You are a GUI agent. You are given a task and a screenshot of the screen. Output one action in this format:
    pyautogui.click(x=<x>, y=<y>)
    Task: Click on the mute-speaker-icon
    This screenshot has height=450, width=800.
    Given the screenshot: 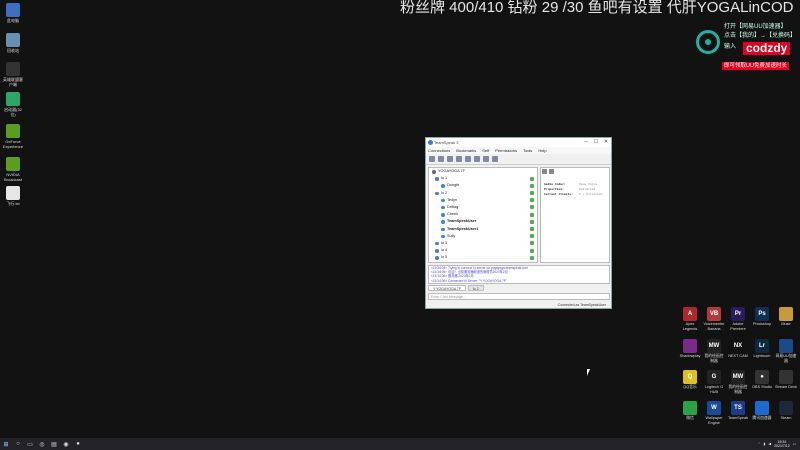 What is the action you would take?
    pyautogui.click(x=477, y=159)
    